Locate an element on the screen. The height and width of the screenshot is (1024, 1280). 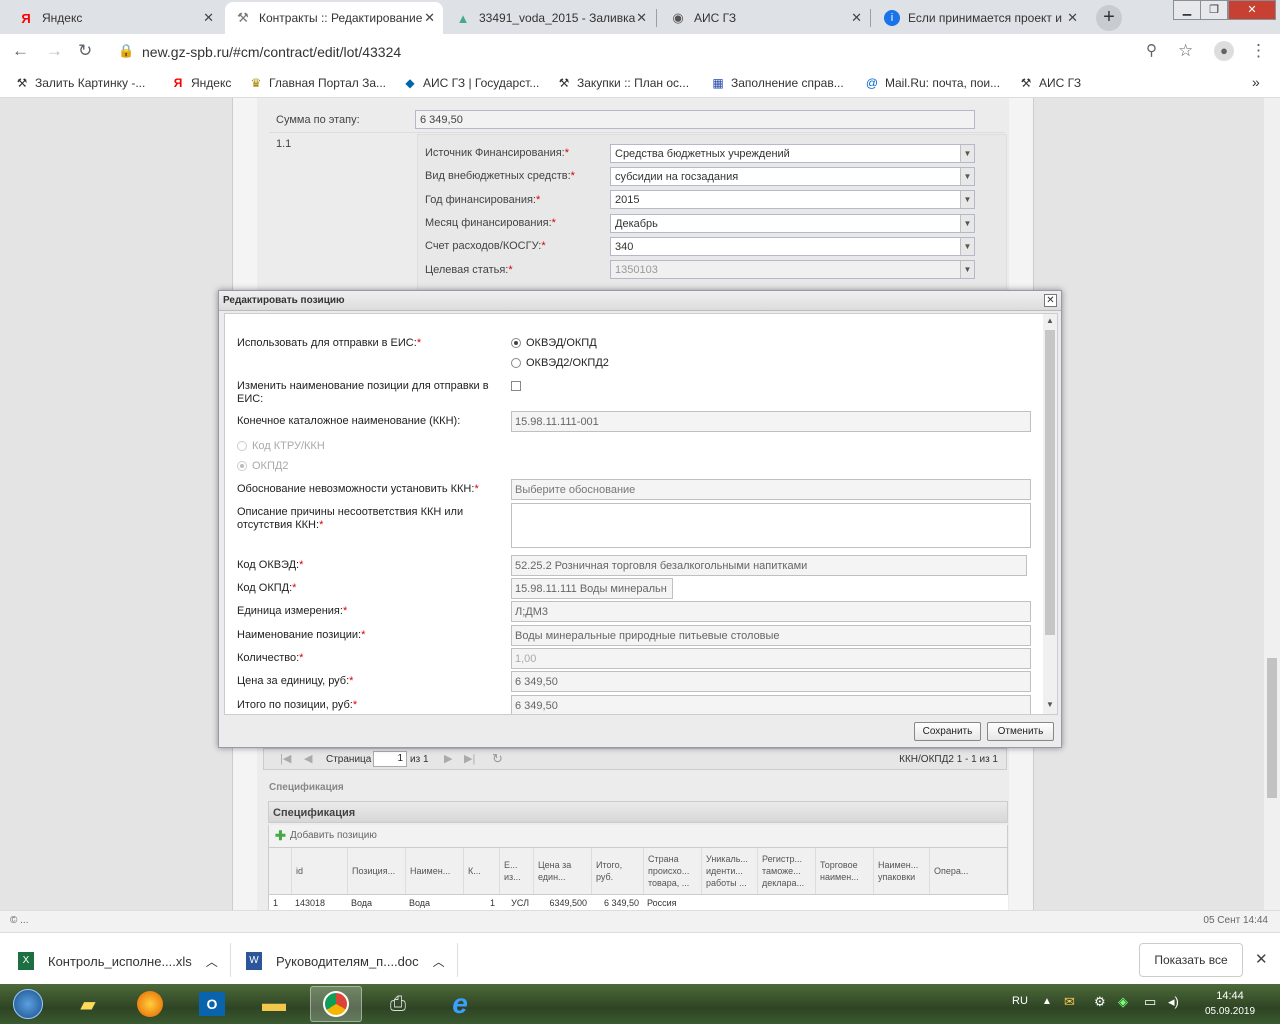
tab-voda: ▲ 33491_voda_2015 - Заливка ✕ is located at coordinates (550, 18).